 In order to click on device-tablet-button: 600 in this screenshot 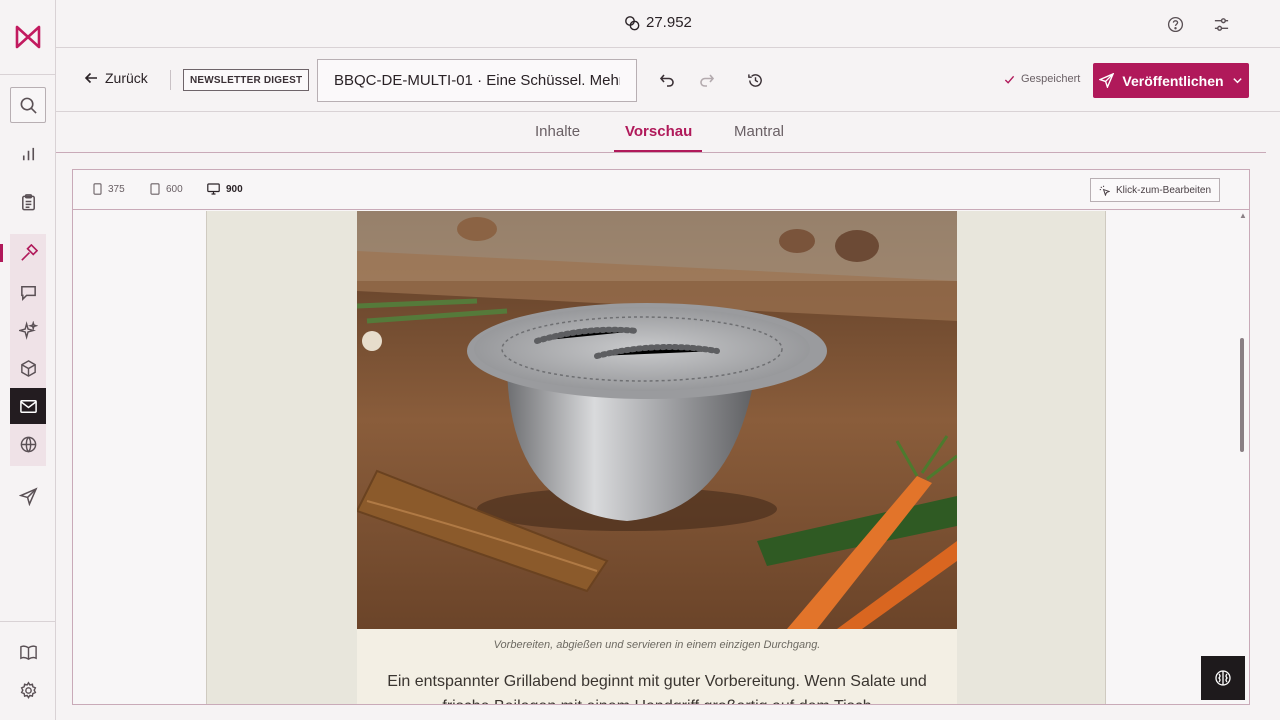, I will do `click(166, 189)`.